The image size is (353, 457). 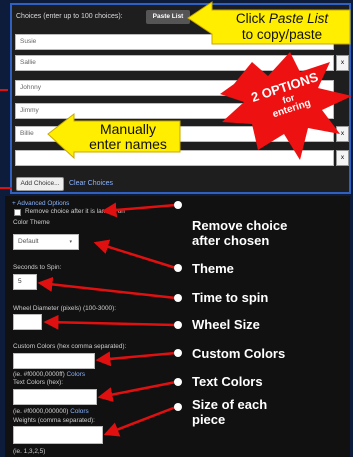 I want to click on annotation-text: Text Colors, so click(x=227, y=381).